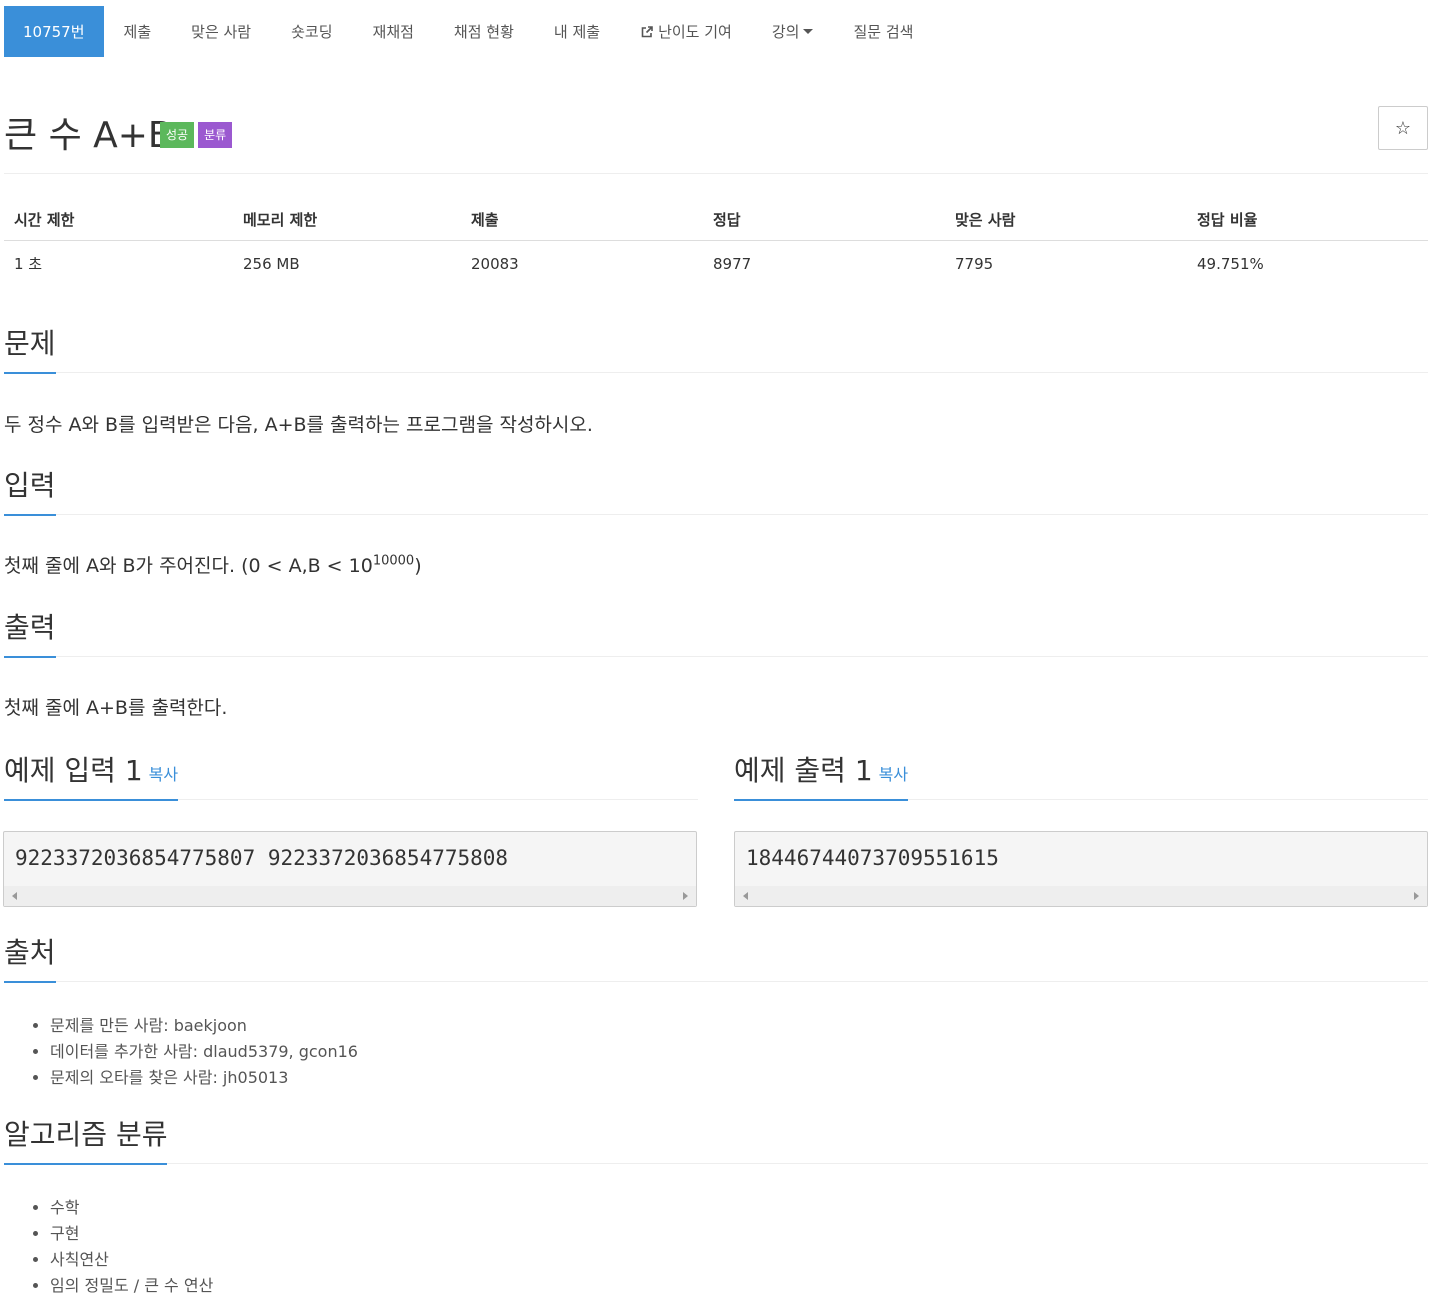 The height and width of the screenshot is (1311, 1441). I want to click on col-time-limit: 시간 제한, so click(118, 219).